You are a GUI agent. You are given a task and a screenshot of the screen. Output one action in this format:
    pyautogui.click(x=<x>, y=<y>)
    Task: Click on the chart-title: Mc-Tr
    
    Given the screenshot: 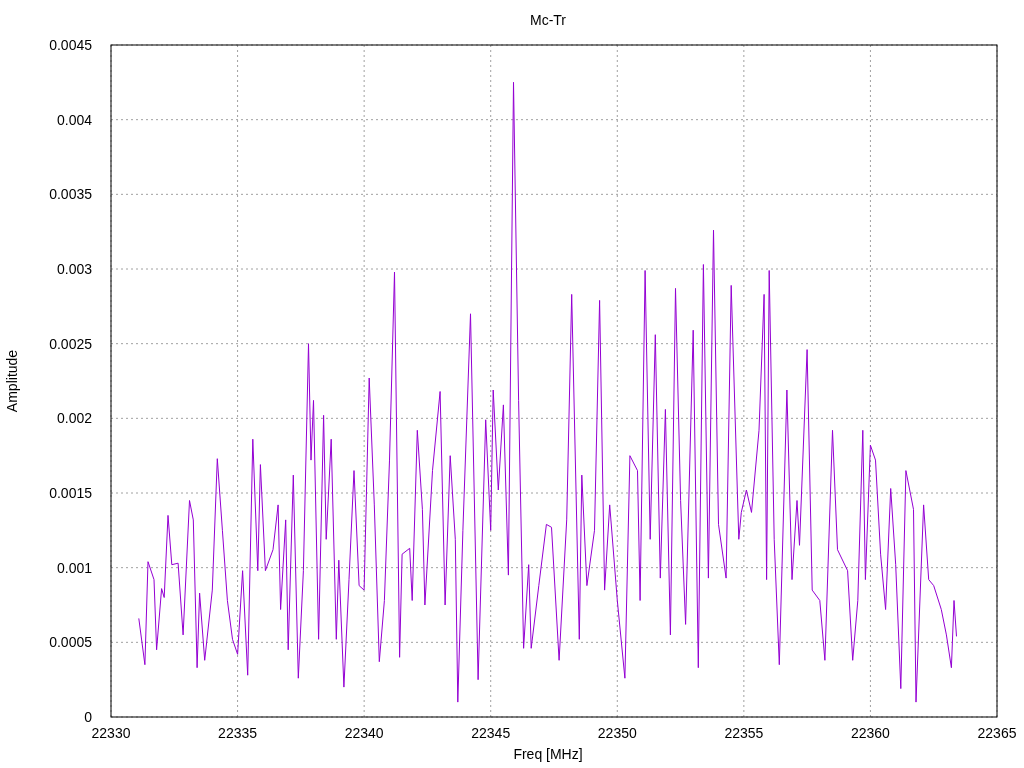 What is the action you would take?
    pyautogui.click(x=548, y=20)
    